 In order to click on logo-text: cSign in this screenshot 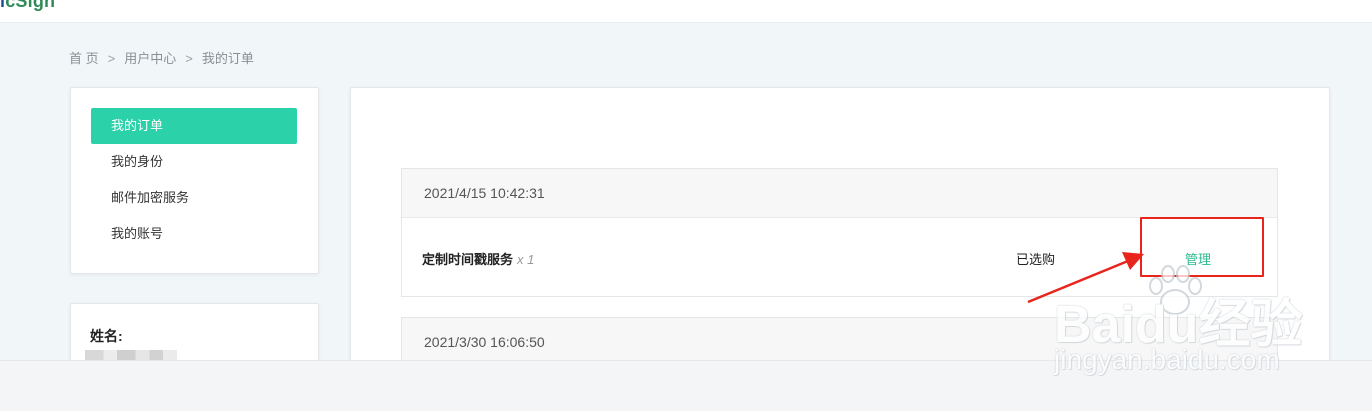, I will do `click(30, 5)`.